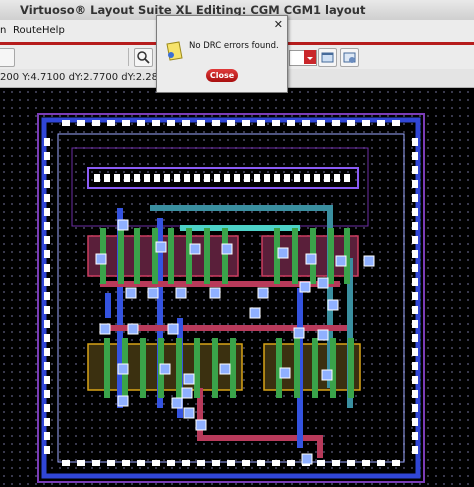  Describe the element at coordinates (222, 75) in the screenshot. I see `close-button: Close` at that location.